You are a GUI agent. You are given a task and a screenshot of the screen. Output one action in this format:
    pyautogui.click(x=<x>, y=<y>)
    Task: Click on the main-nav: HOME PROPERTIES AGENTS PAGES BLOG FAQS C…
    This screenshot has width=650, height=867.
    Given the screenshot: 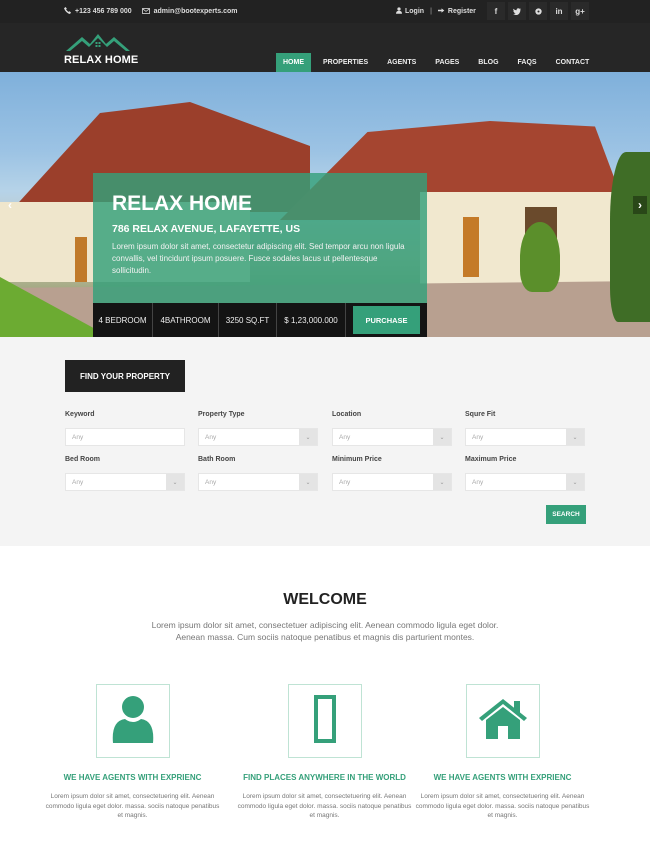 What is the action you would take?
    pyautogui.click(x=438, y=62)
    